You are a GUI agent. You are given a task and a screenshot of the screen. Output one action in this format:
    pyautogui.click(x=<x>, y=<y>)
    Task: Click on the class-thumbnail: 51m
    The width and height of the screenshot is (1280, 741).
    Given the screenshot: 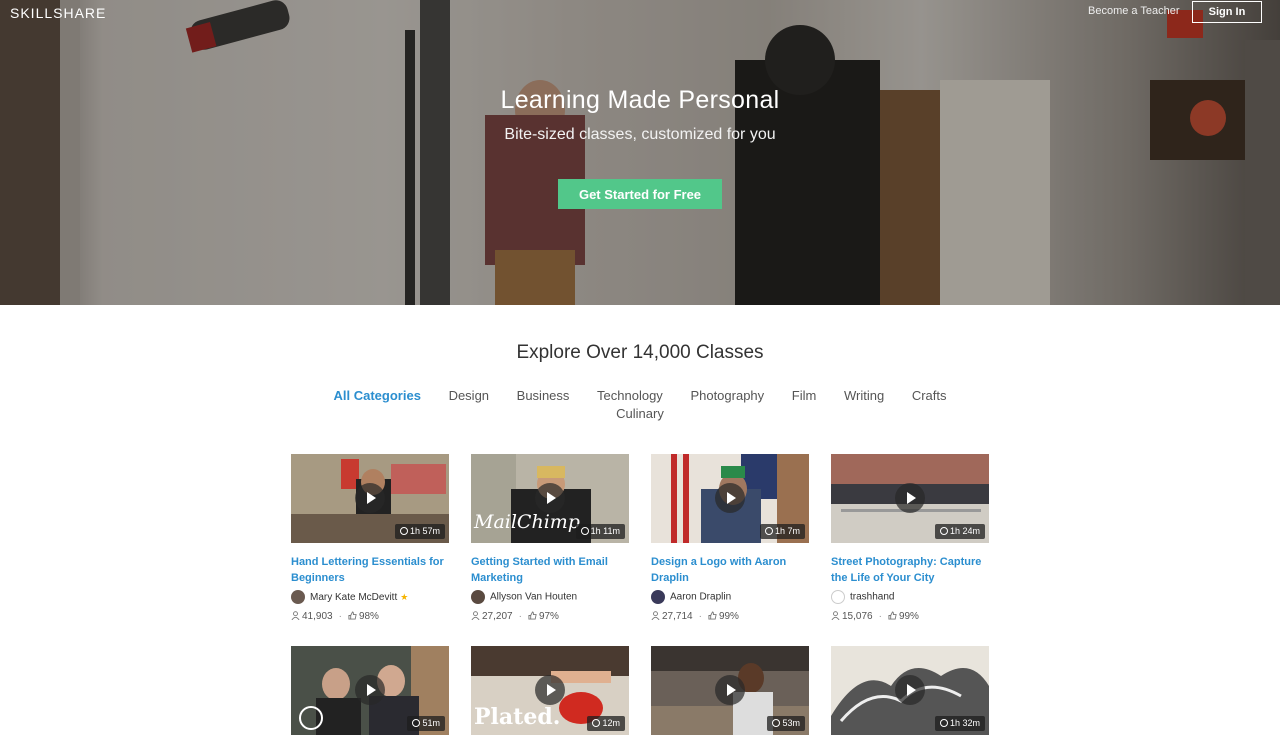 What is the action you would take?
    pyautogui.click(x=370, y=690)
    